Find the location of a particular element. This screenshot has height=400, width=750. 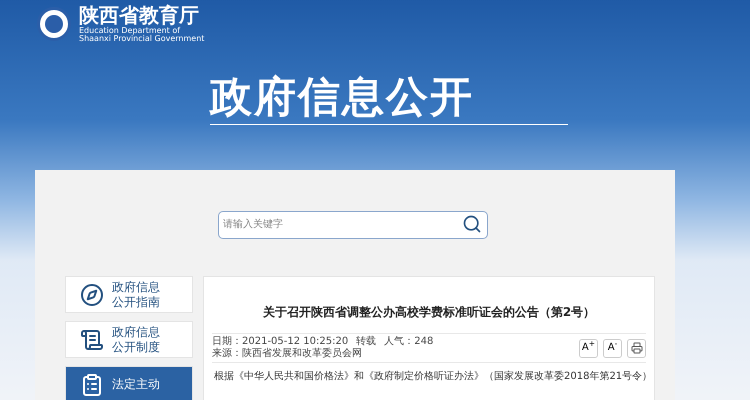

font-size-button: A$^{+}$ is located at coordinates (588, 348).